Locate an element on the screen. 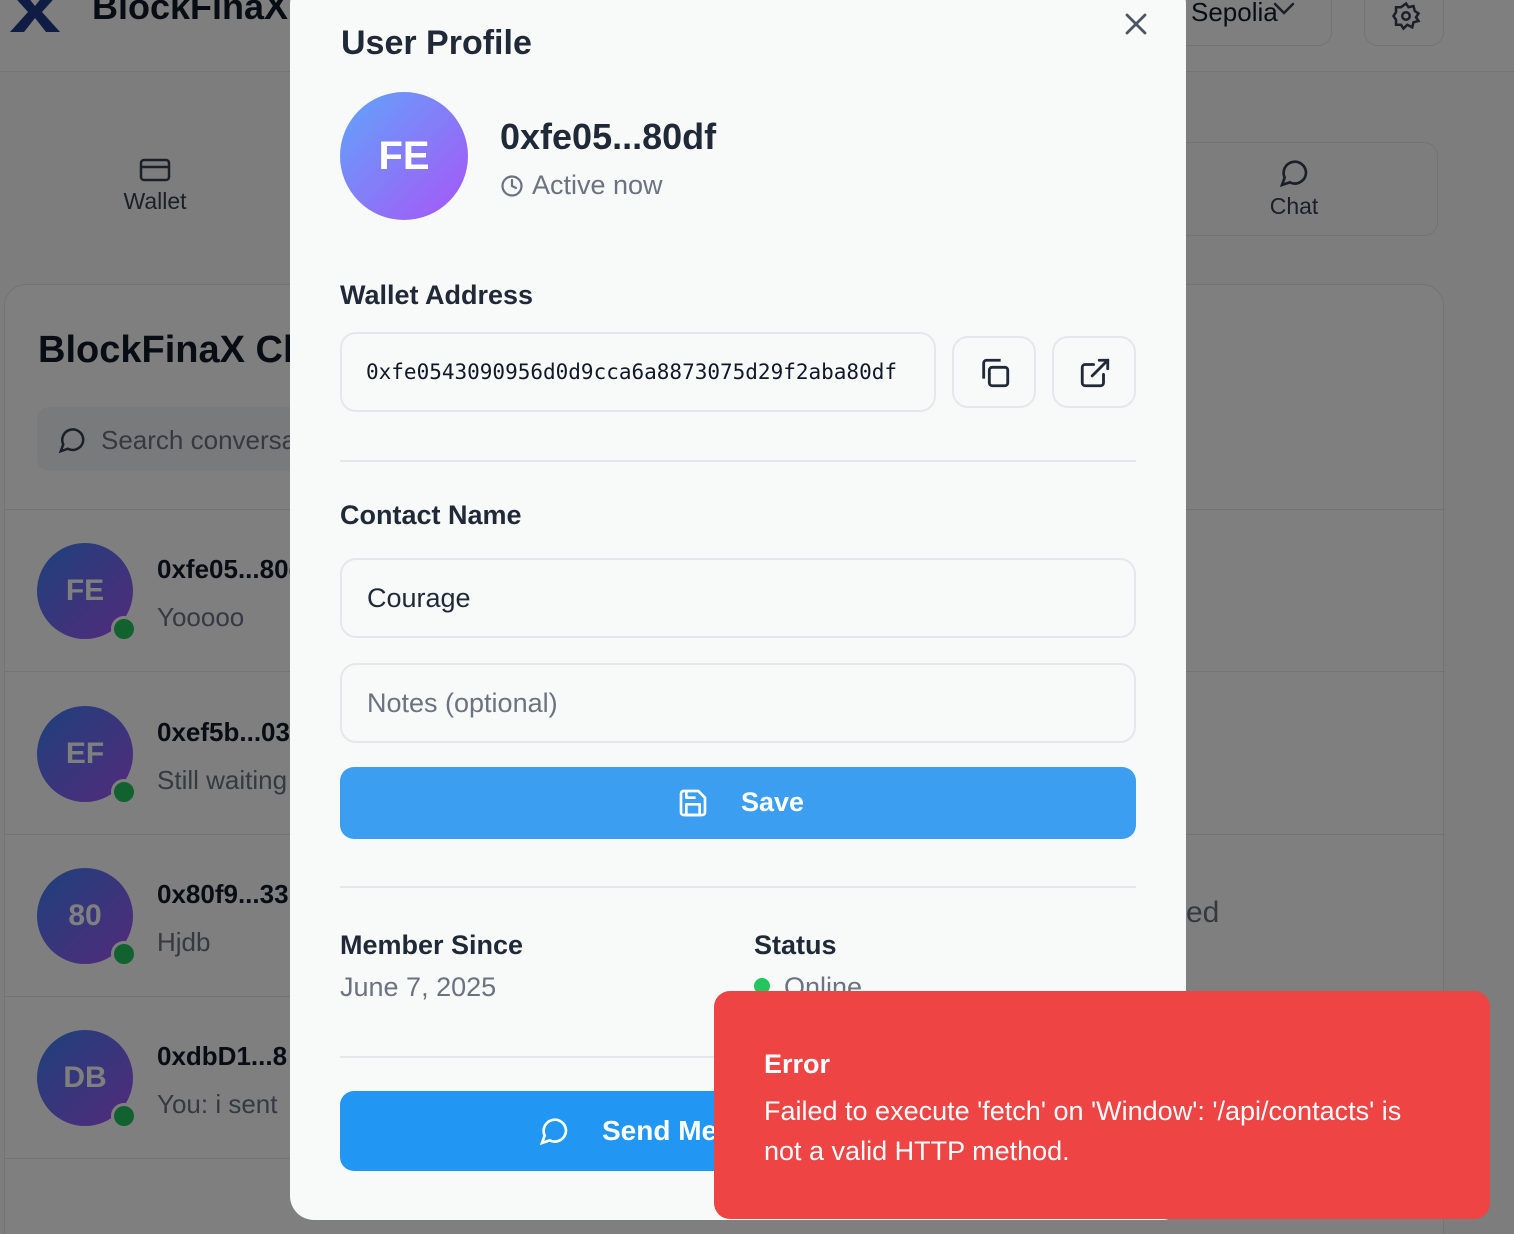  profile-name: 0xfe05...80df is located at coordinates (608, 136).